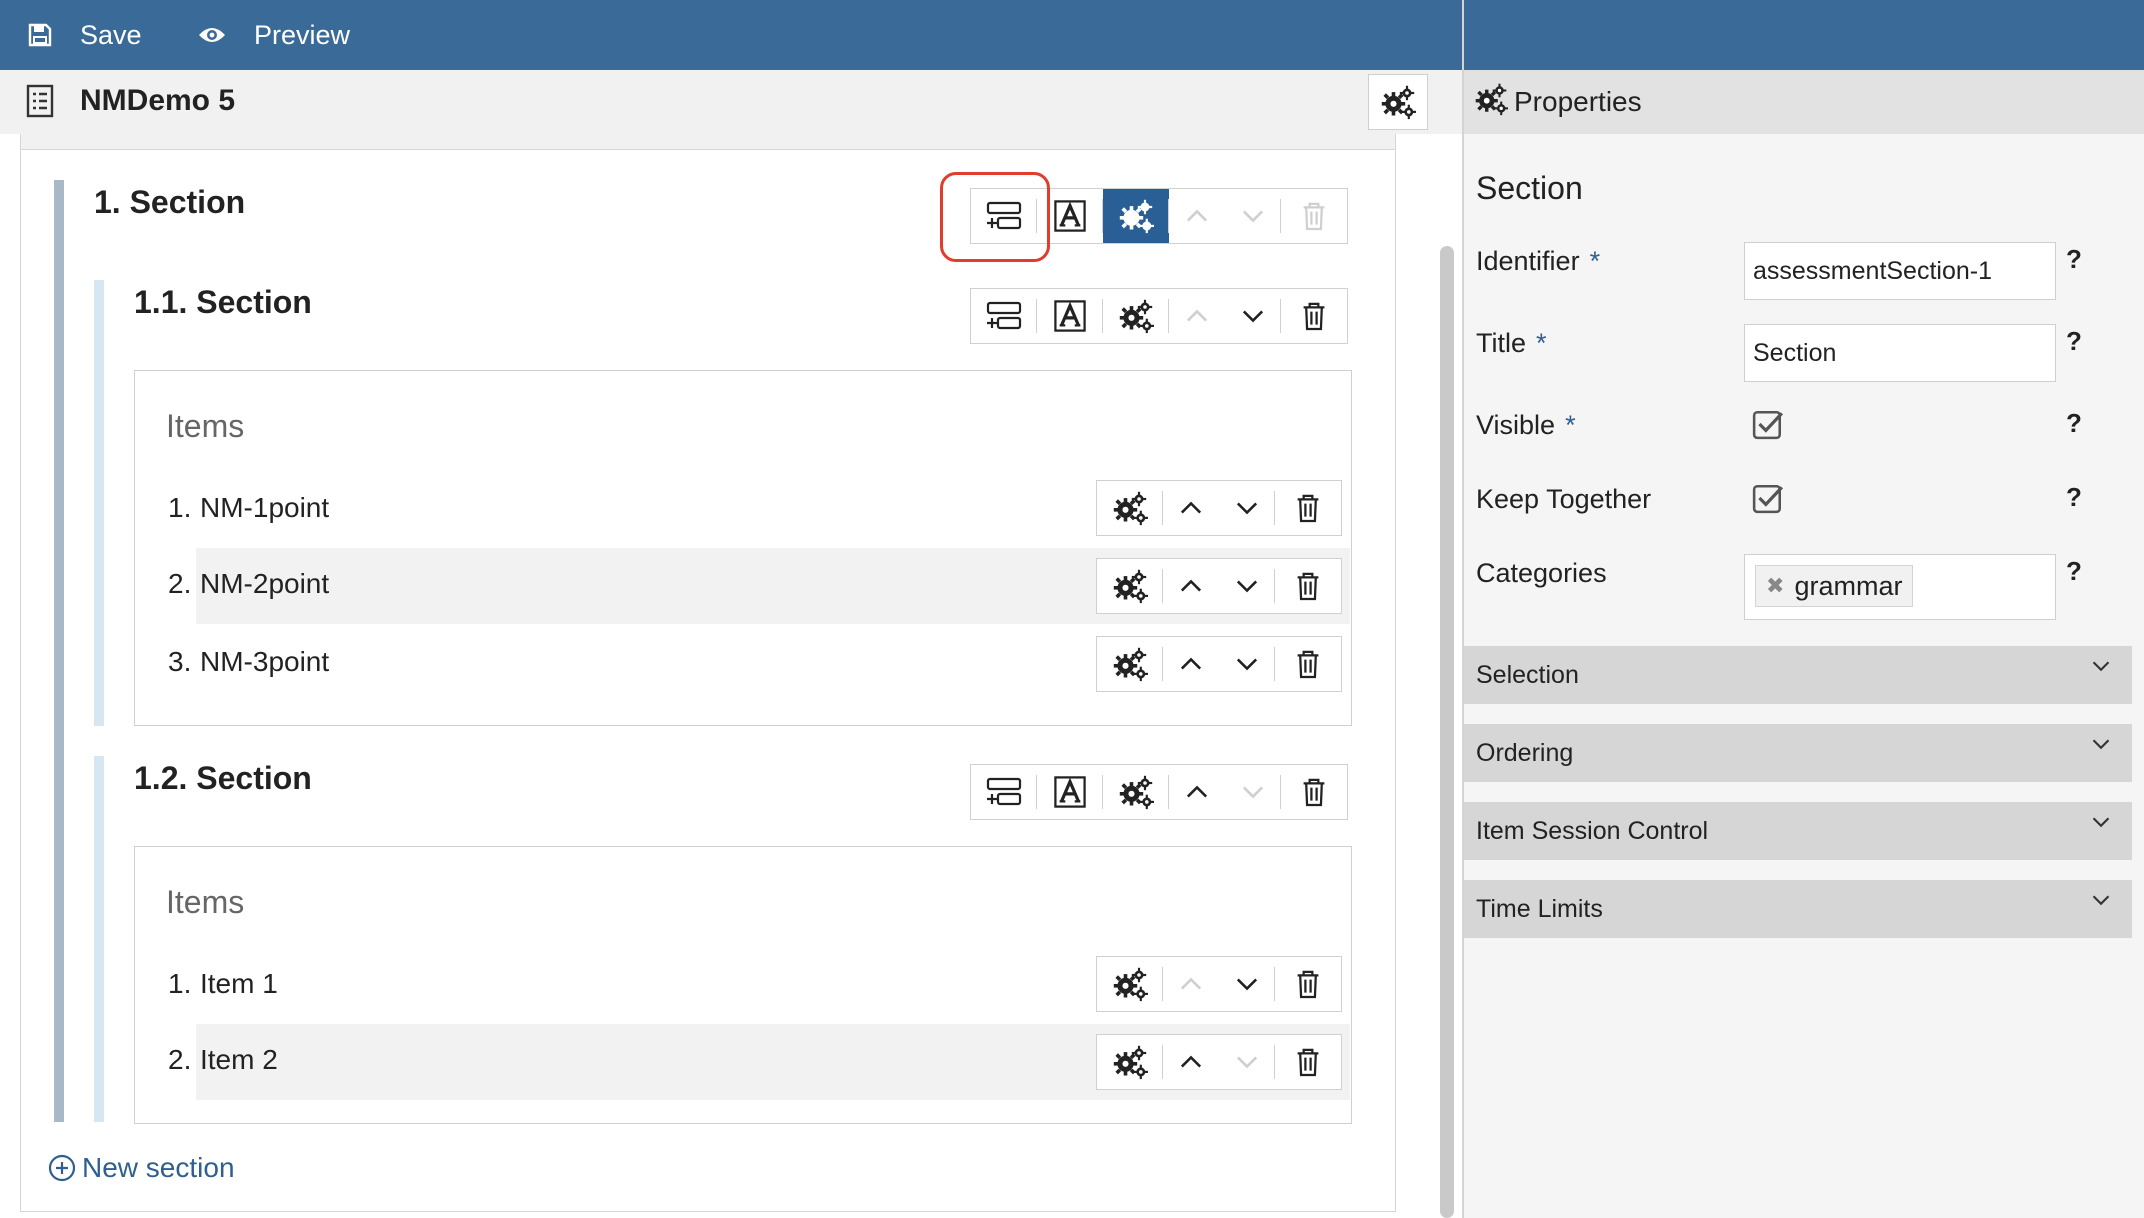 This screenshot has height=1218, width=2144. What do you see at coordinates (239, 1060) in the screenshot?
I see `item-label: Item 2` at bounding box center [239, 1060].